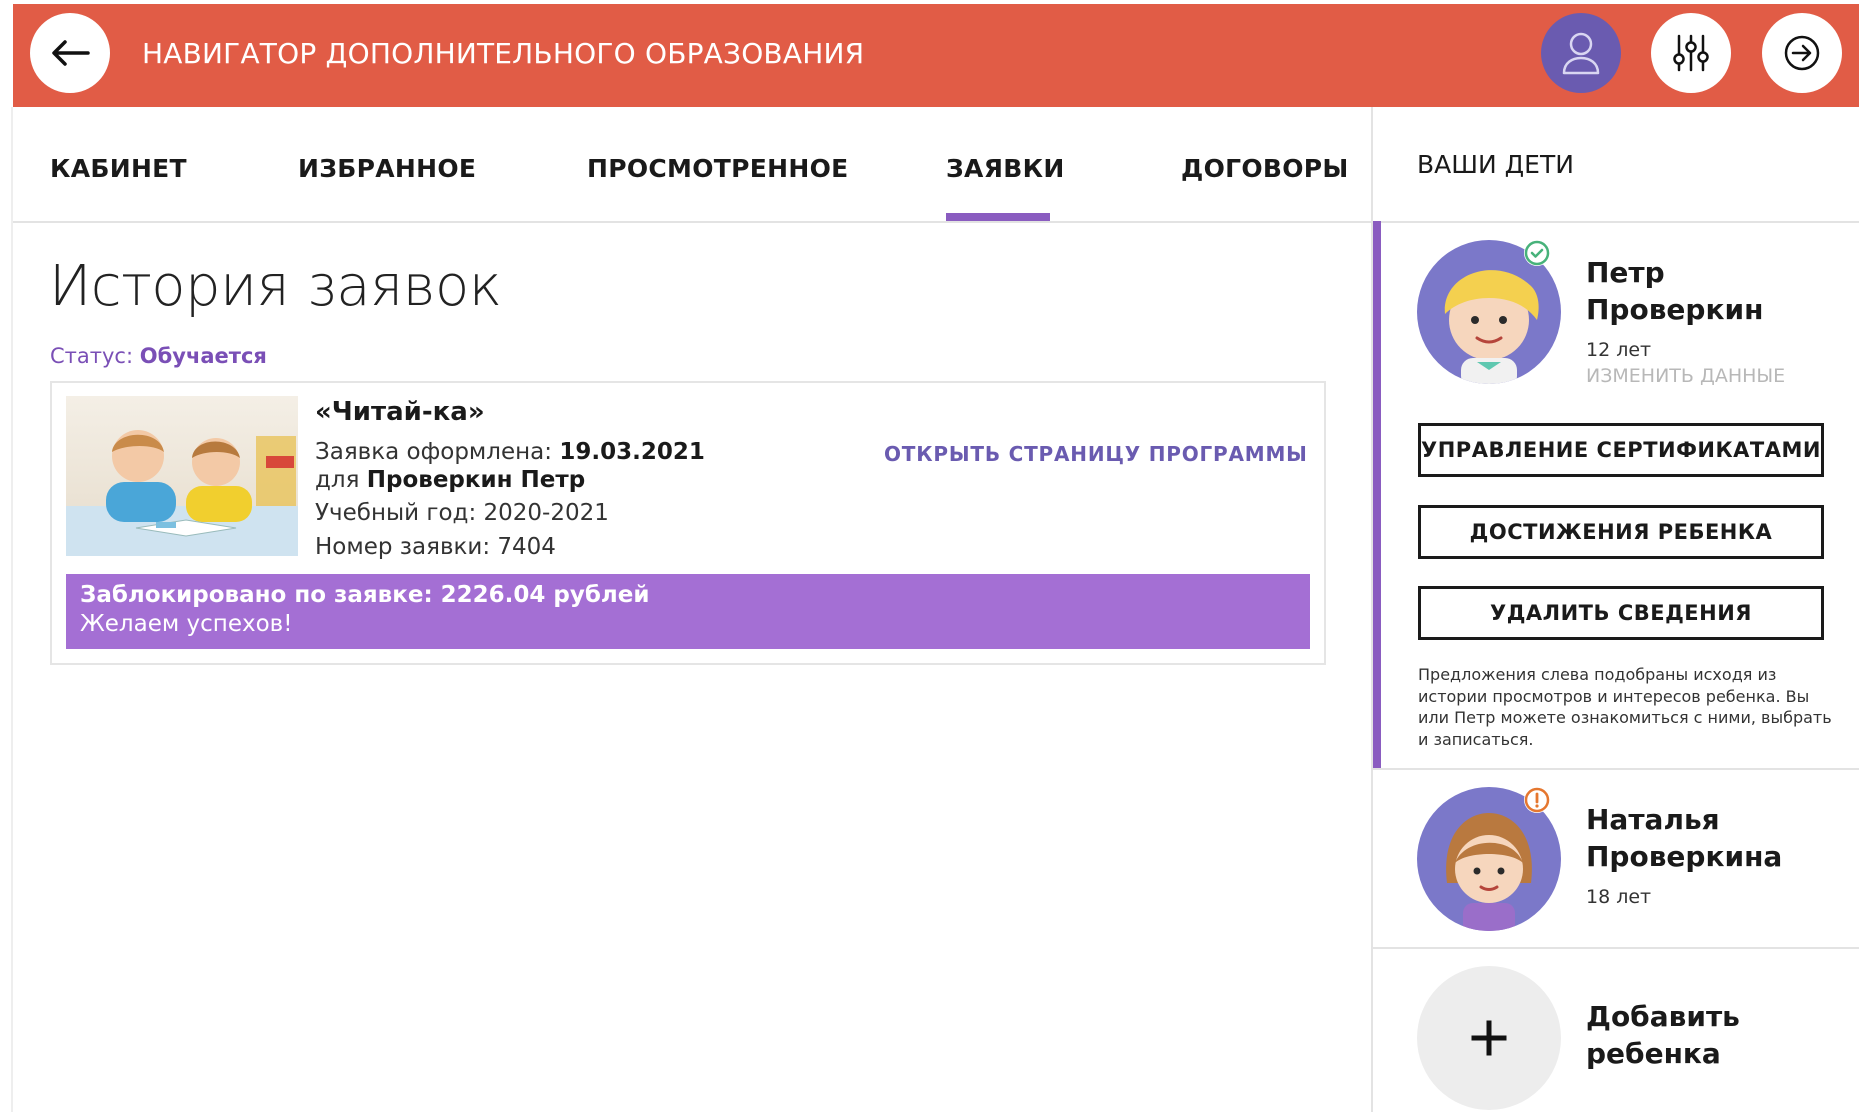  What do you see at coordinates (275, 286) in the screenshot?
I see `page-title: История заявок` at bounding box center [275, 286].